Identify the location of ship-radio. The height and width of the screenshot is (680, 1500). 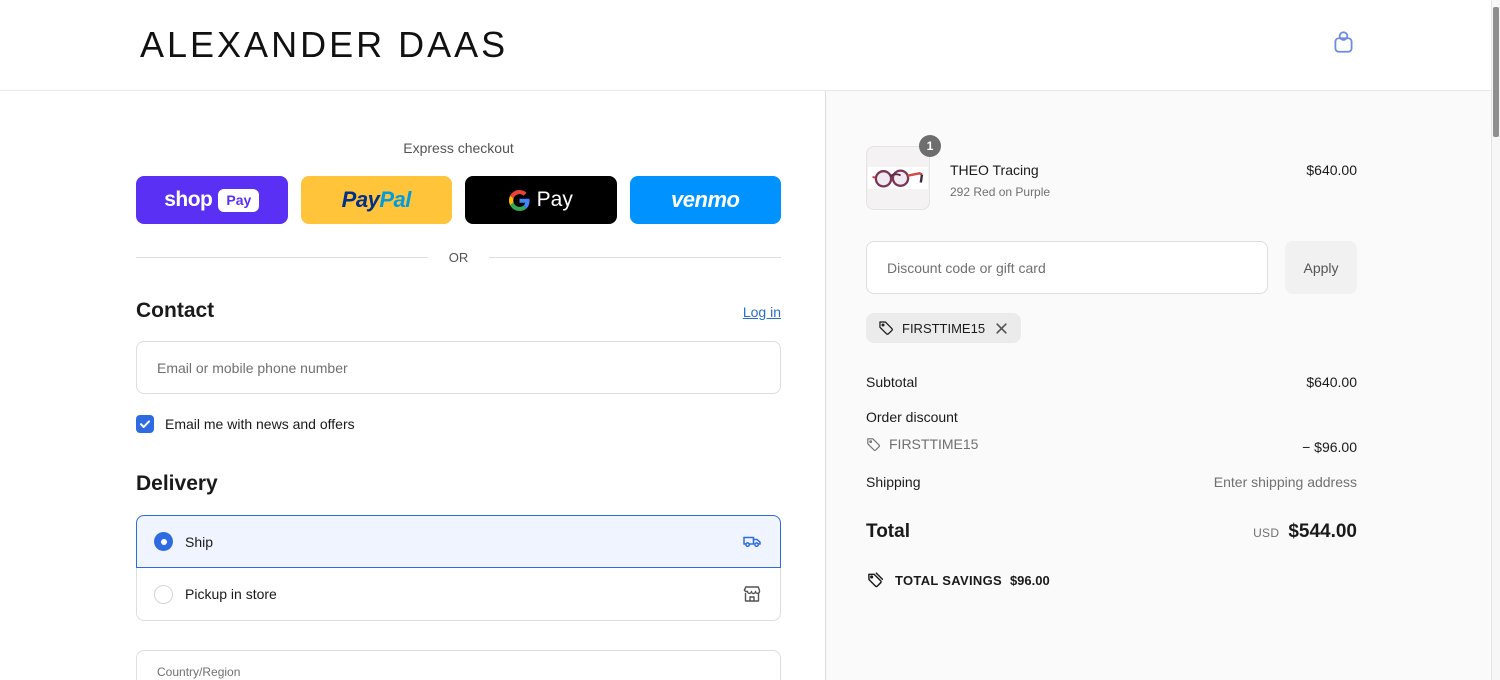
(163, 541).